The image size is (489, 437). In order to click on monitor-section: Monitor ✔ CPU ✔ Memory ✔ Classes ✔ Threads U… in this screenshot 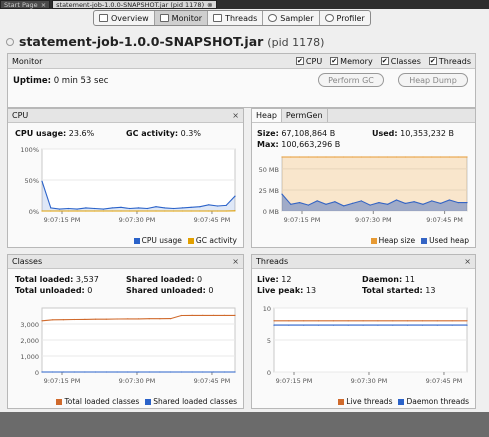, I will do `click(241, 80)`.